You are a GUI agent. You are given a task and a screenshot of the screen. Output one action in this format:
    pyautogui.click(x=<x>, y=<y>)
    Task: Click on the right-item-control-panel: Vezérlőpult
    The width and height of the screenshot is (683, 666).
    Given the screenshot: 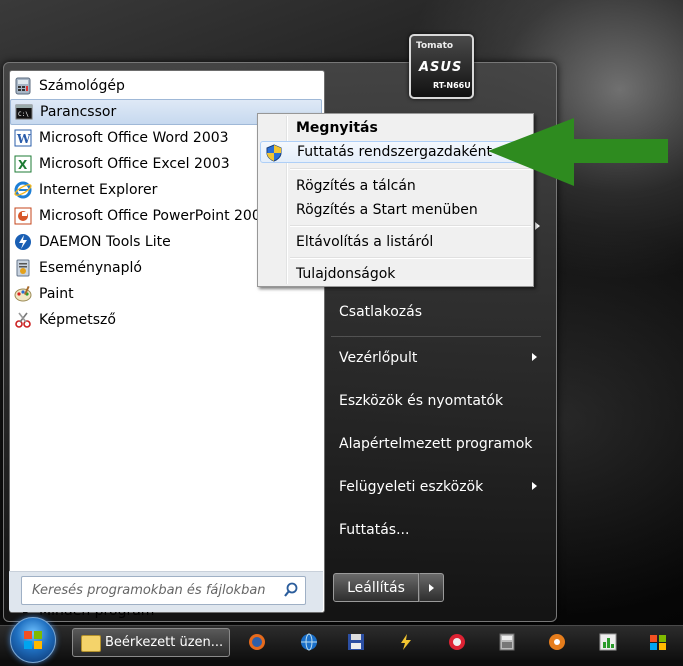 What is the action you would take?
    pyautogui.click(x=436, y=358)
    